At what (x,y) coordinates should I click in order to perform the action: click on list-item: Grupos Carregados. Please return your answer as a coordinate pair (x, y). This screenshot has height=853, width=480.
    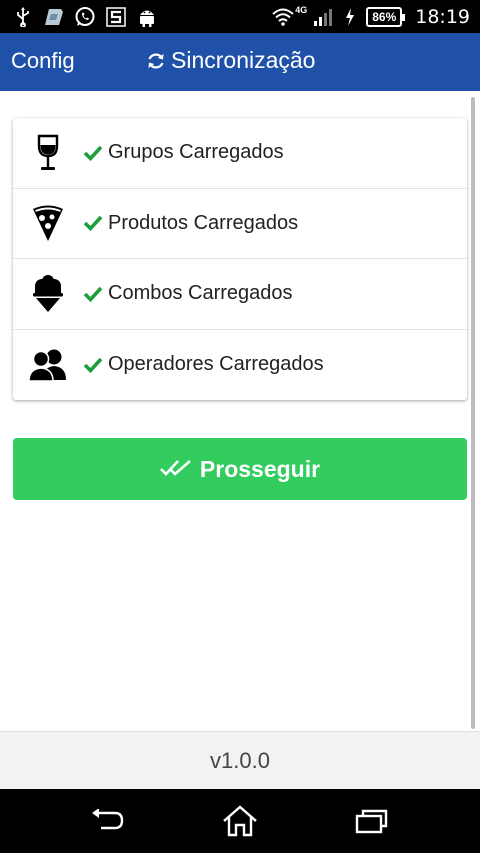
    Looking at the image, I should click on (240, 153).